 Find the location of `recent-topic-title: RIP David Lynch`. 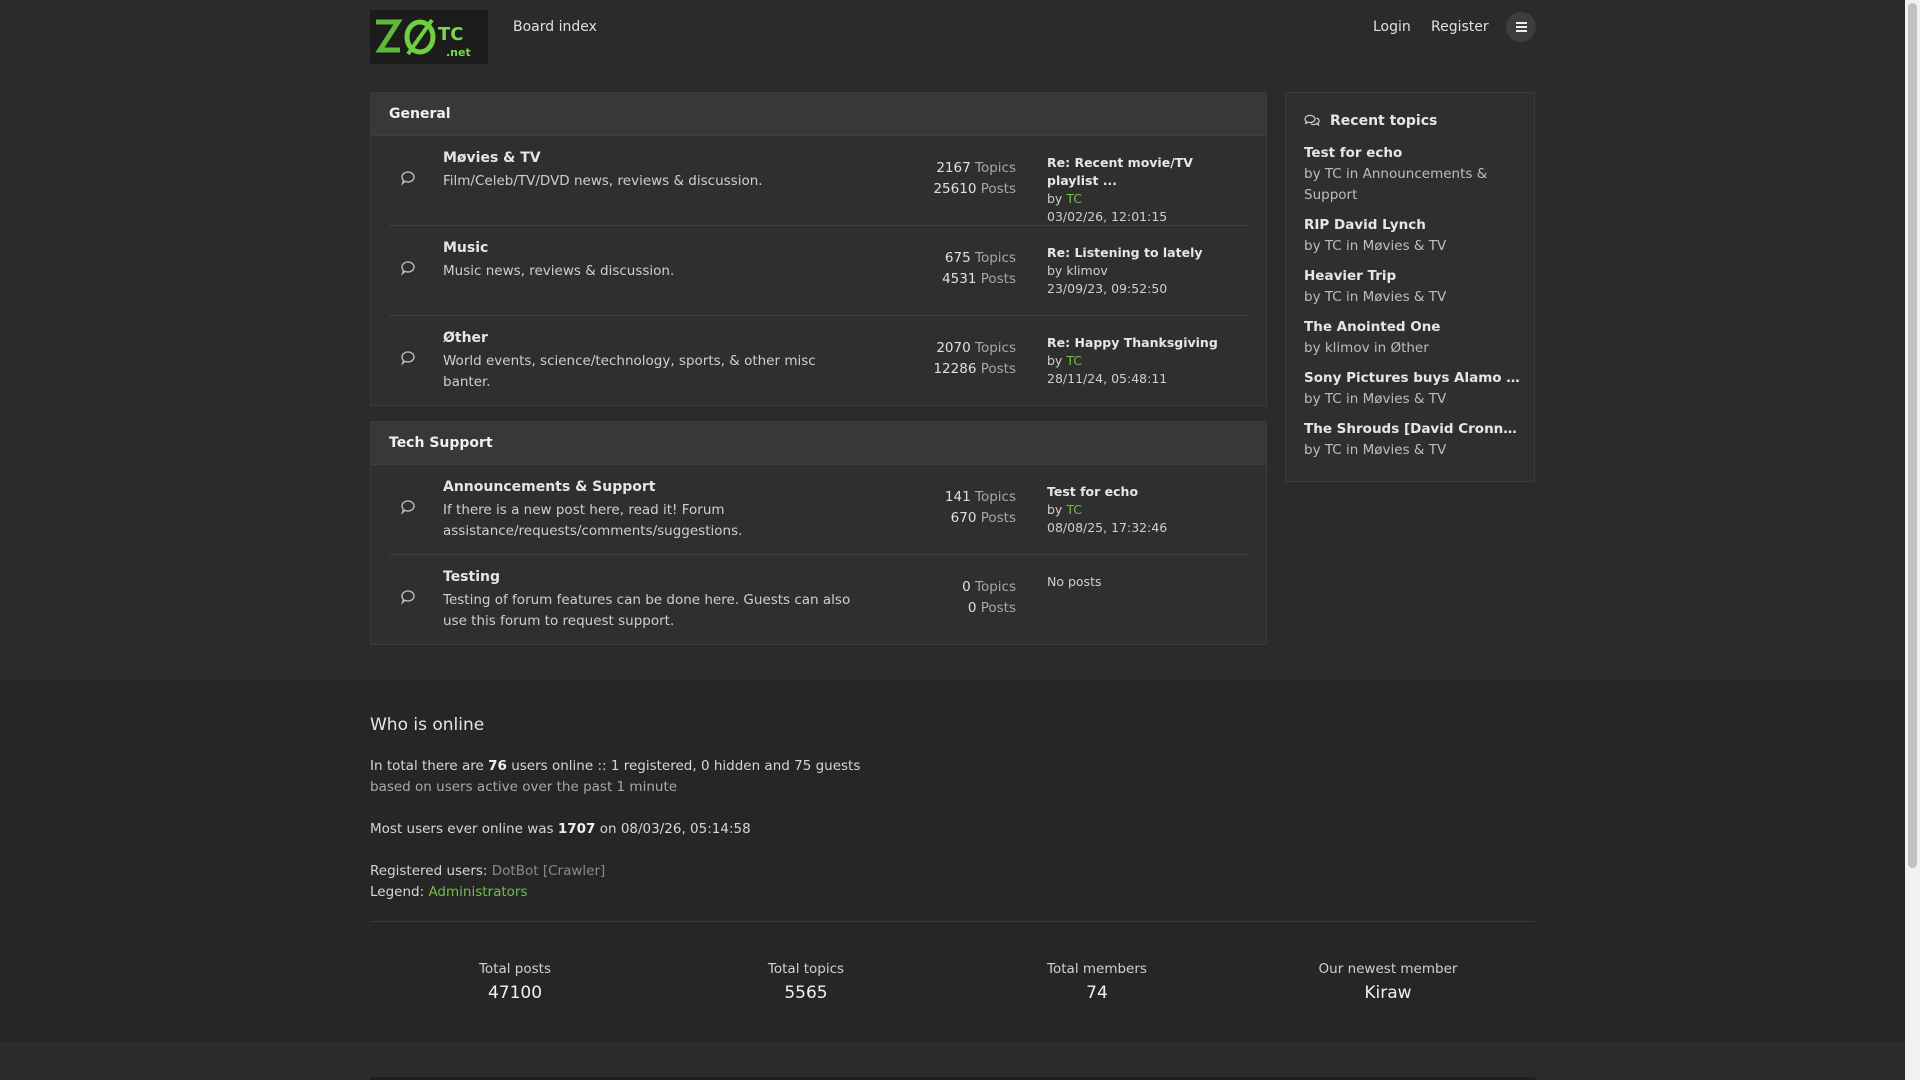

recent-topic-title: RIP David Lynch is located at coordinates (1414, 225).